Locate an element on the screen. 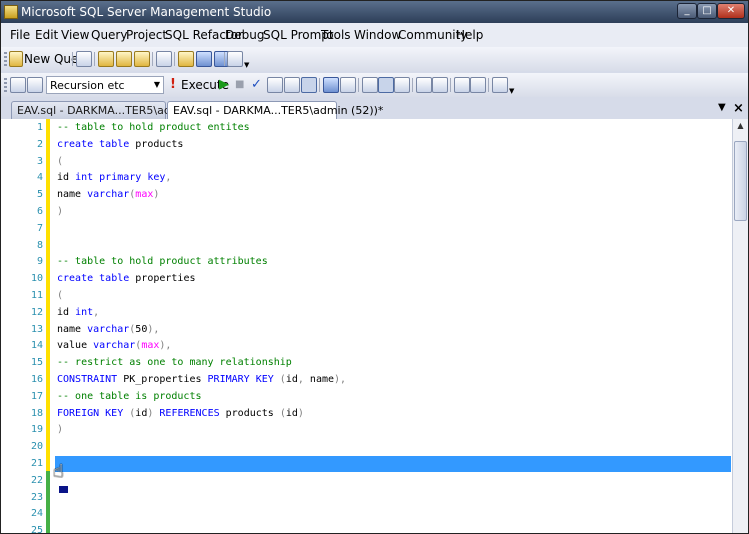 The width and height of the screenshot is (749, 534). increase-indent-icon is located at coordinates (478, 85).